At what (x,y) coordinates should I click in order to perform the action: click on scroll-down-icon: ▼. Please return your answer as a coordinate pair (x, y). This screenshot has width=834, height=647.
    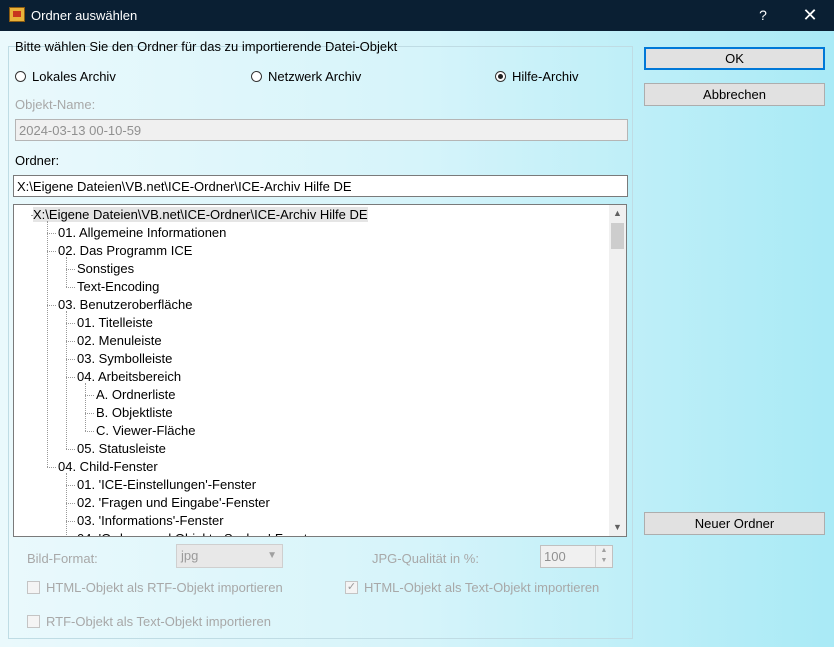
    Looking at the image, I should click on (617, 527).